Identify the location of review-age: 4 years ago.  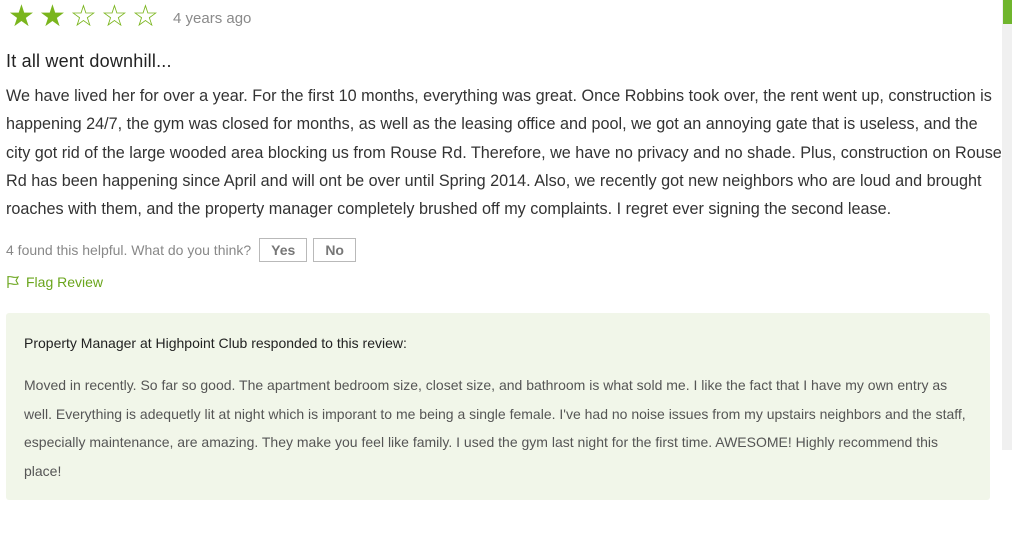
(212, 18).